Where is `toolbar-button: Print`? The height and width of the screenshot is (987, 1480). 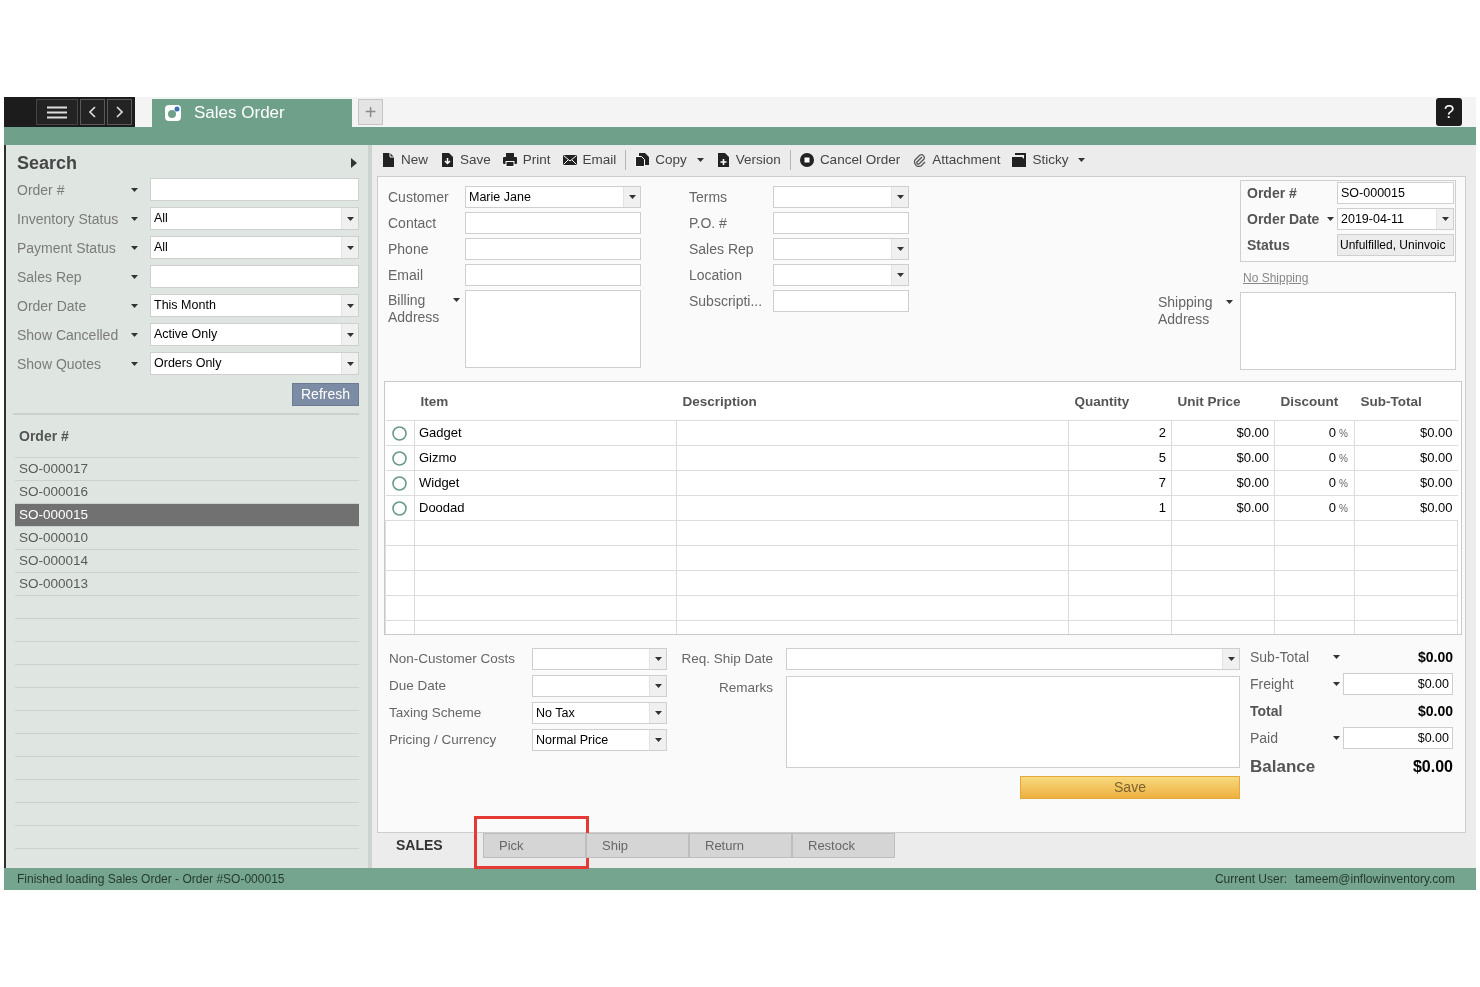
toolbar-button: Print is located at coordinates (526, 160).